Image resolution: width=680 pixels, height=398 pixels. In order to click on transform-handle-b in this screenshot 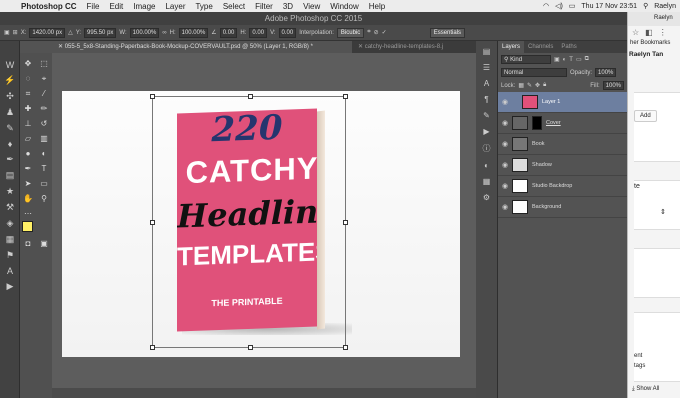, I will do `click(250, 347)`.